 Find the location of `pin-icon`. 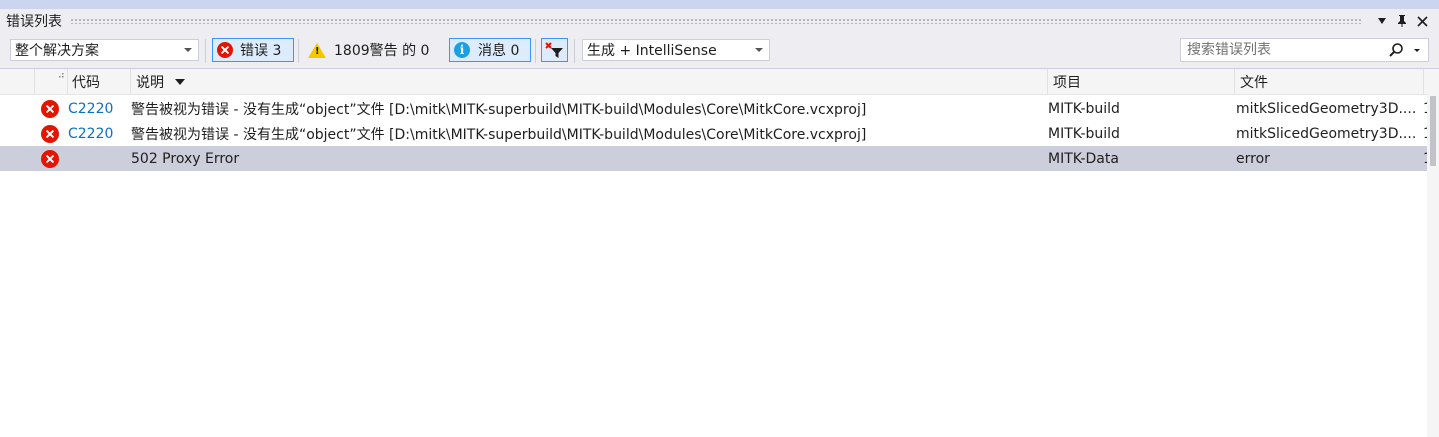

pin-icon is located at coordinates (1402, 21).